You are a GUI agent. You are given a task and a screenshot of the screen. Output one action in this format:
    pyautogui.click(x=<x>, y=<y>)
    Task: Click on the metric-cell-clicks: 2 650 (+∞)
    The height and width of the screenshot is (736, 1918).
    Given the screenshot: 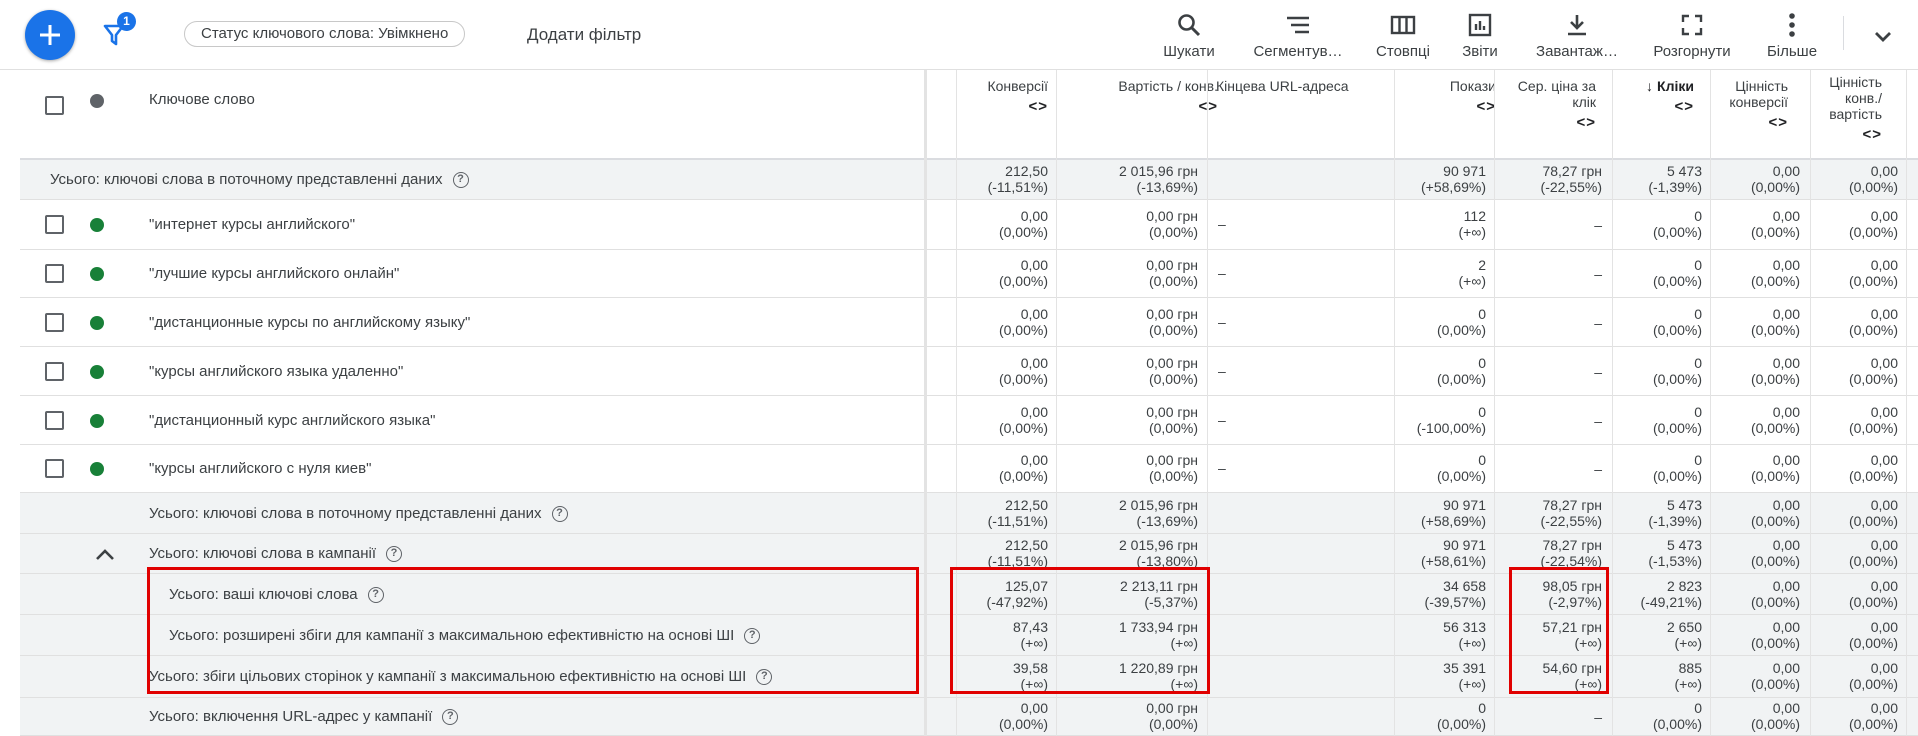 What is the action you would take?
    pyautogui.click(x=1684, y=635)
    